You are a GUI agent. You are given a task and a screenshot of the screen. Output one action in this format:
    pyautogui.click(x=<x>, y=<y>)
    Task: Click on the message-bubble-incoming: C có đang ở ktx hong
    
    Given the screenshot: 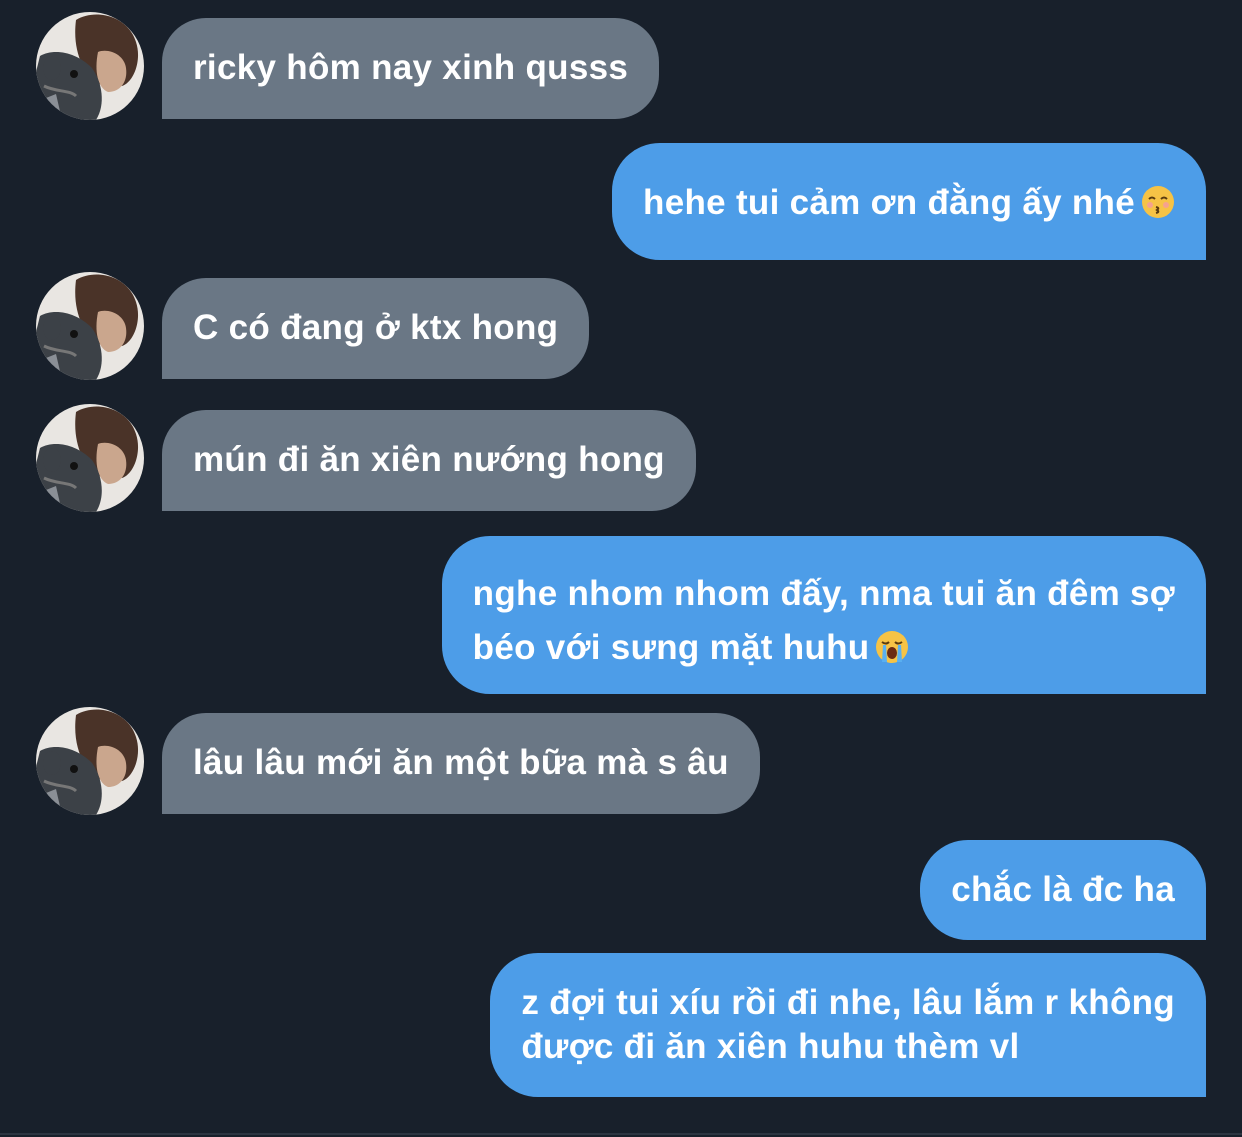 What is the action you would take?
    pyautogui.click(x=376, y=328)
    